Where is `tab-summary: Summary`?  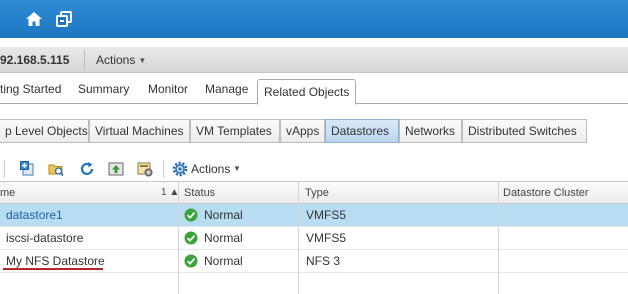 tab-summary: Summary is located at coordinates (103, 89).